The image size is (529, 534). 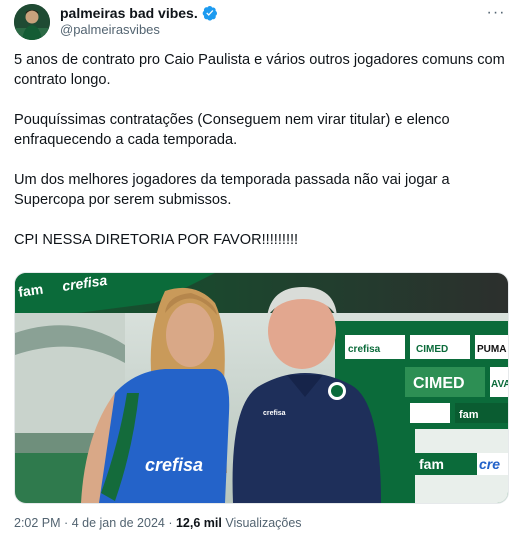 What do you see at coordinates (118, 523) in the screenshot?
I see `tweet-date: 4 de jan de 2024` at bounding box center [118, 523].